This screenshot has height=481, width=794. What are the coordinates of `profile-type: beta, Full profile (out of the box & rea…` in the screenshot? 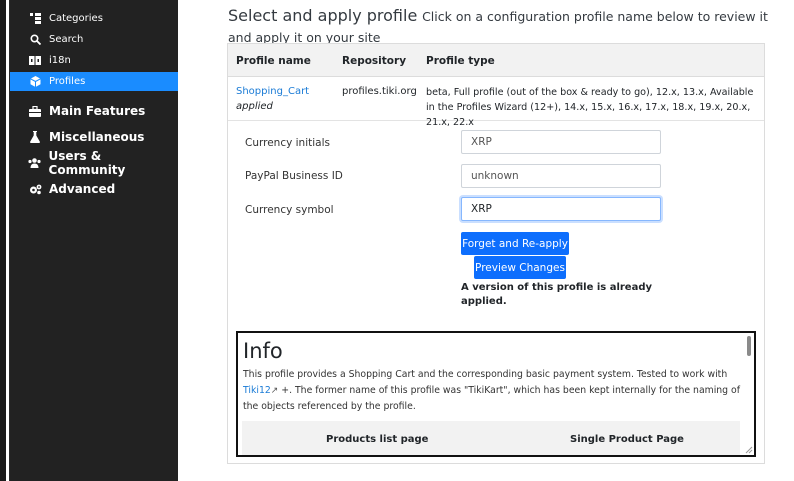 It's located at (590, 107).